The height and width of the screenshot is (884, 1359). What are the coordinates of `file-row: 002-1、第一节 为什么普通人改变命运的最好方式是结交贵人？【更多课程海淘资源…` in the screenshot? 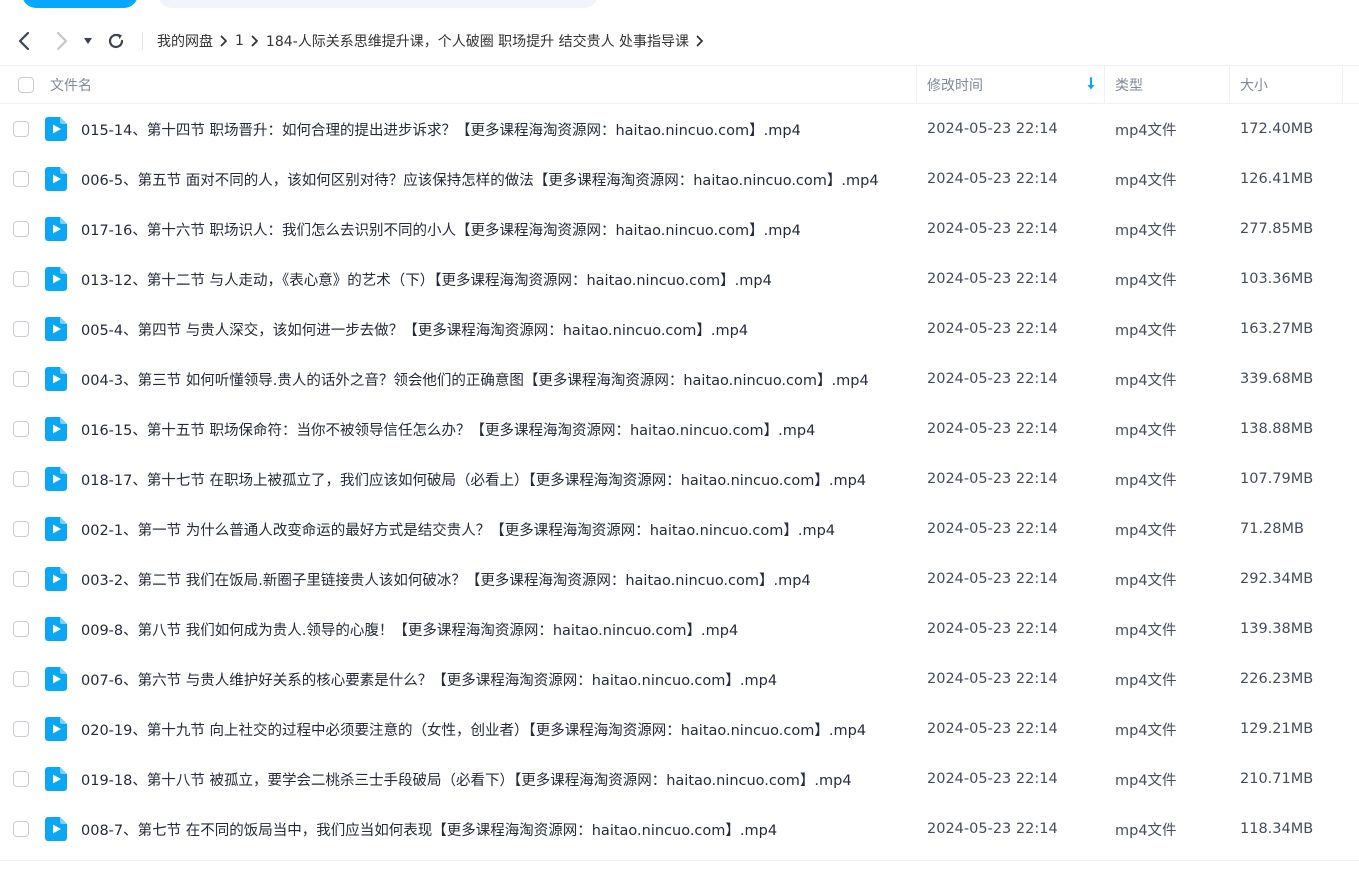 It's located at (679, 529).